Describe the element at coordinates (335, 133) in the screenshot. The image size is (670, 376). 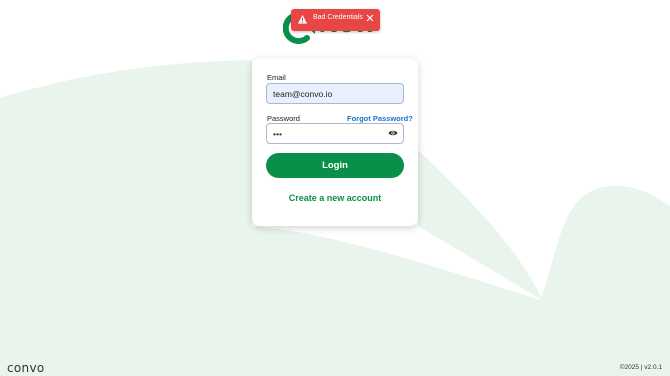
I see `password-field: •••` at that location.